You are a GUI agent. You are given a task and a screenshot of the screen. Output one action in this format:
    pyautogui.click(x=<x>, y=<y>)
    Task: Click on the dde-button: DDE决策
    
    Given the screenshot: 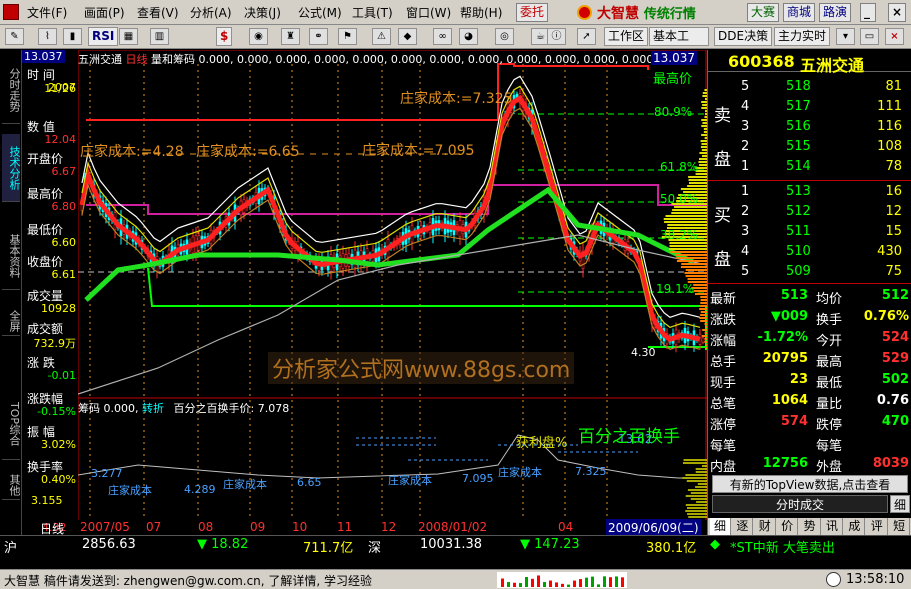 What is the action you would take?
    pyautogui.click(x=743, y=36)
    